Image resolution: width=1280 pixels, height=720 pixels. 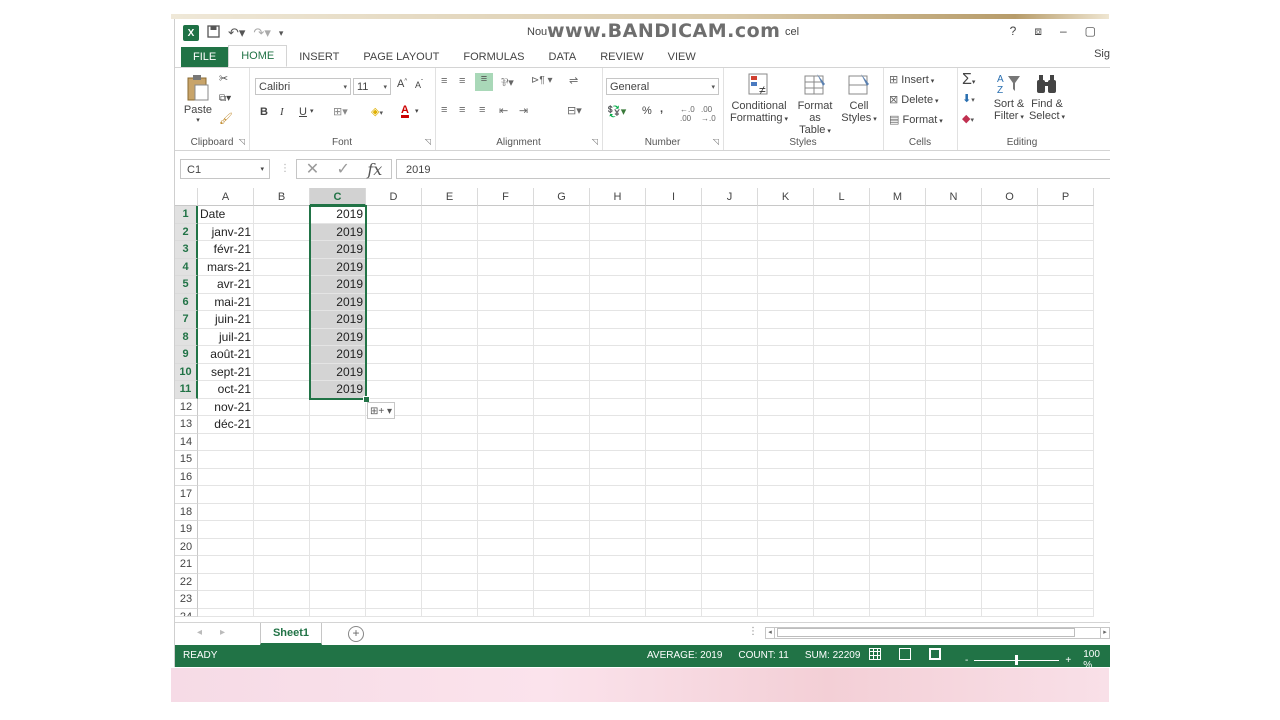 I want to click on cell-c20, so click(x=338, y=547).